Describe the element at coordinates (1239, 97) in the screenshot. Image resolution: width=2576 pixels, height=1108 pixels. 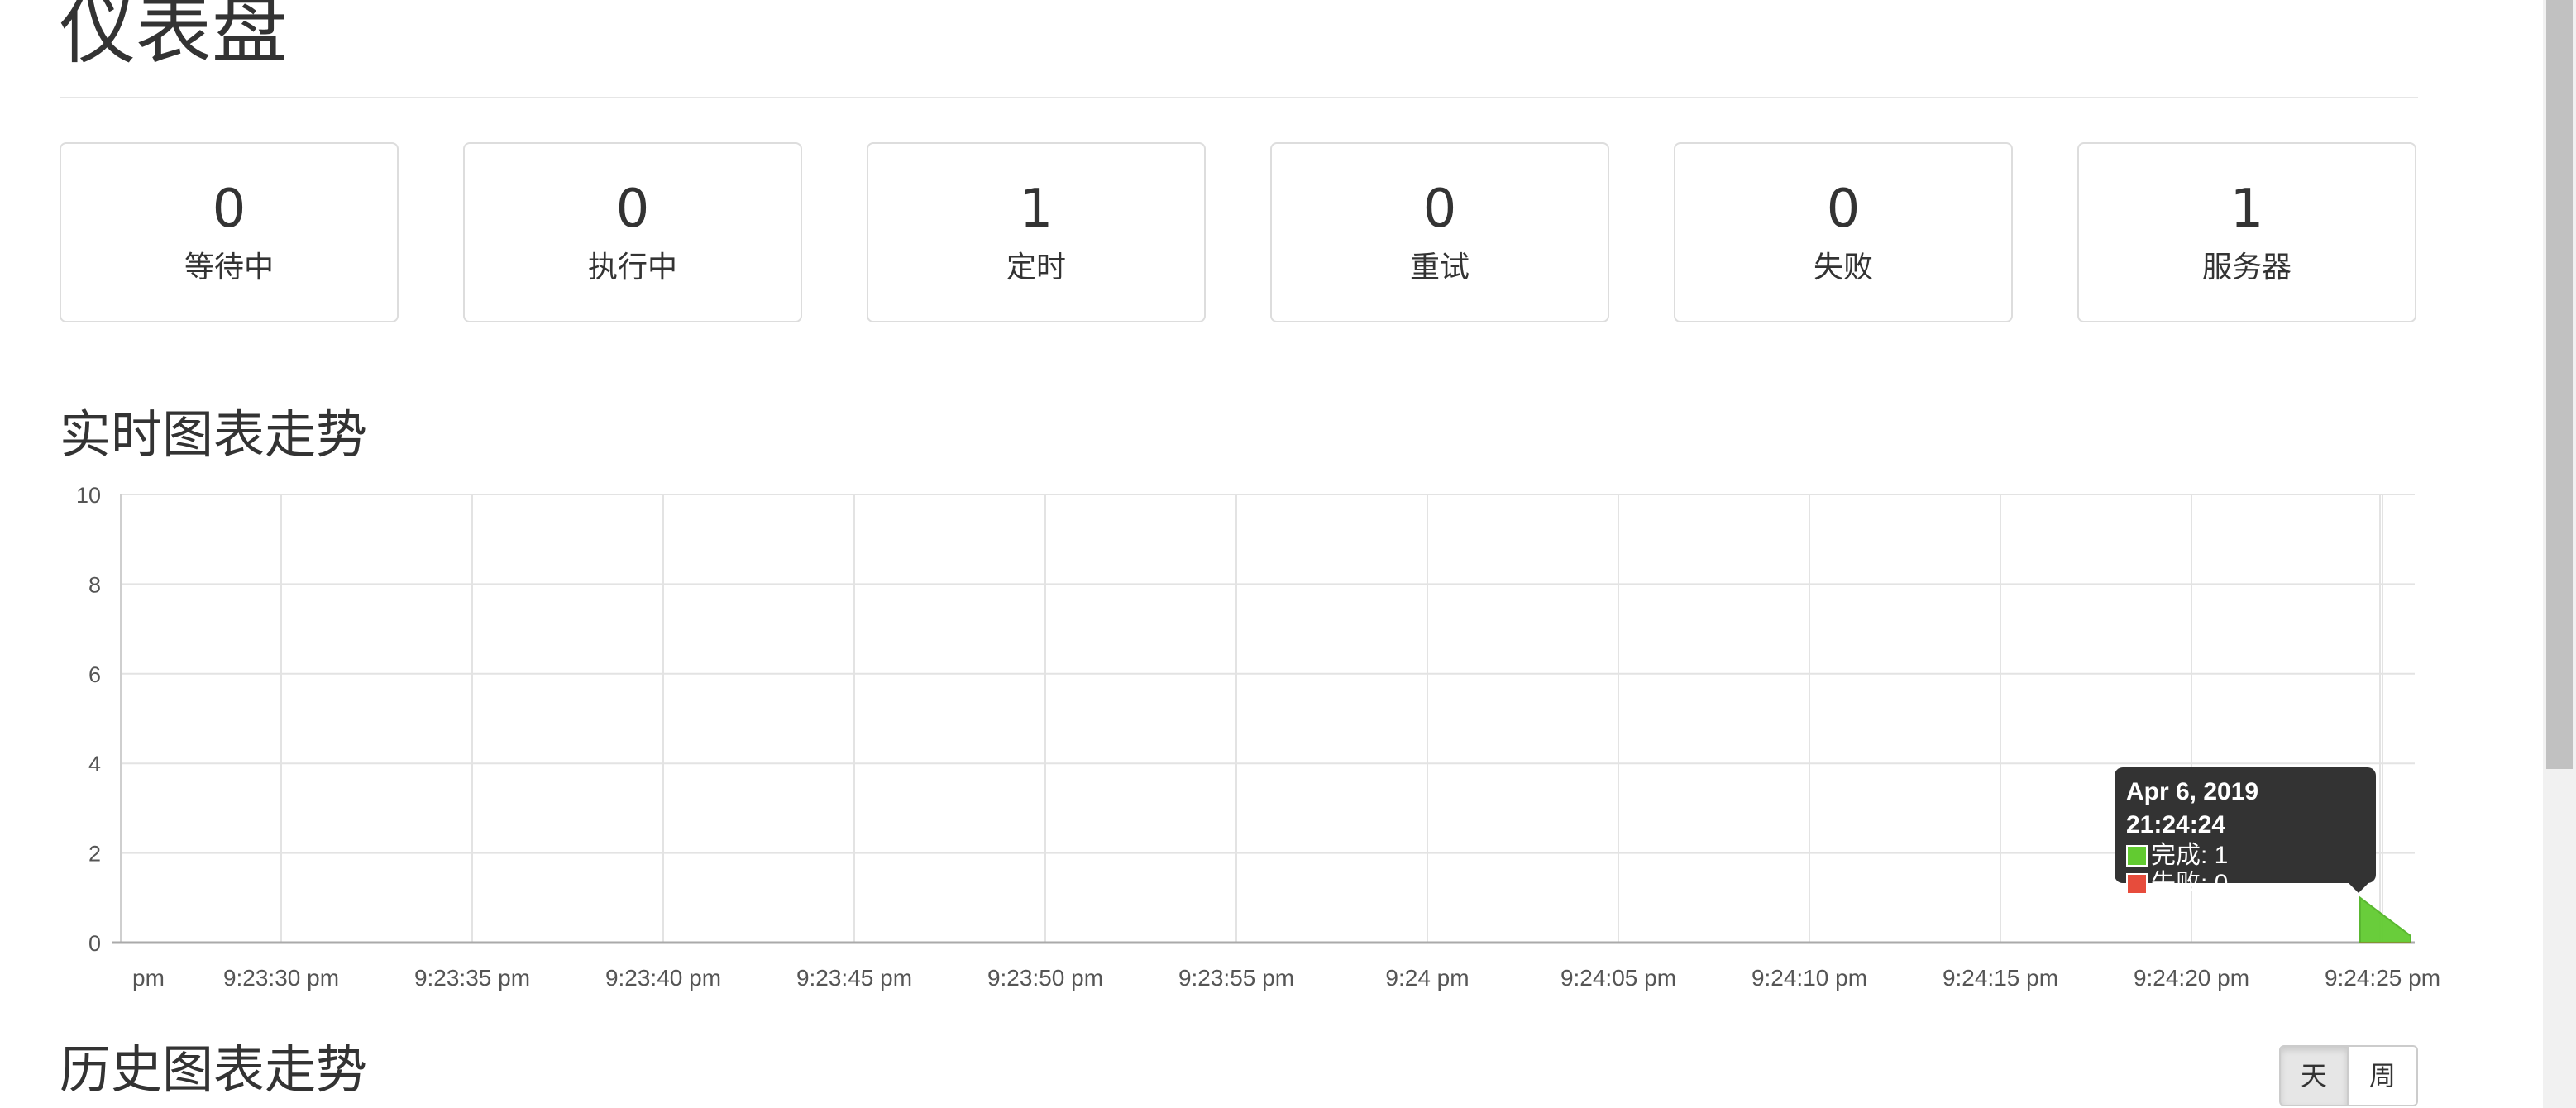
I see `title-divider` at that location.